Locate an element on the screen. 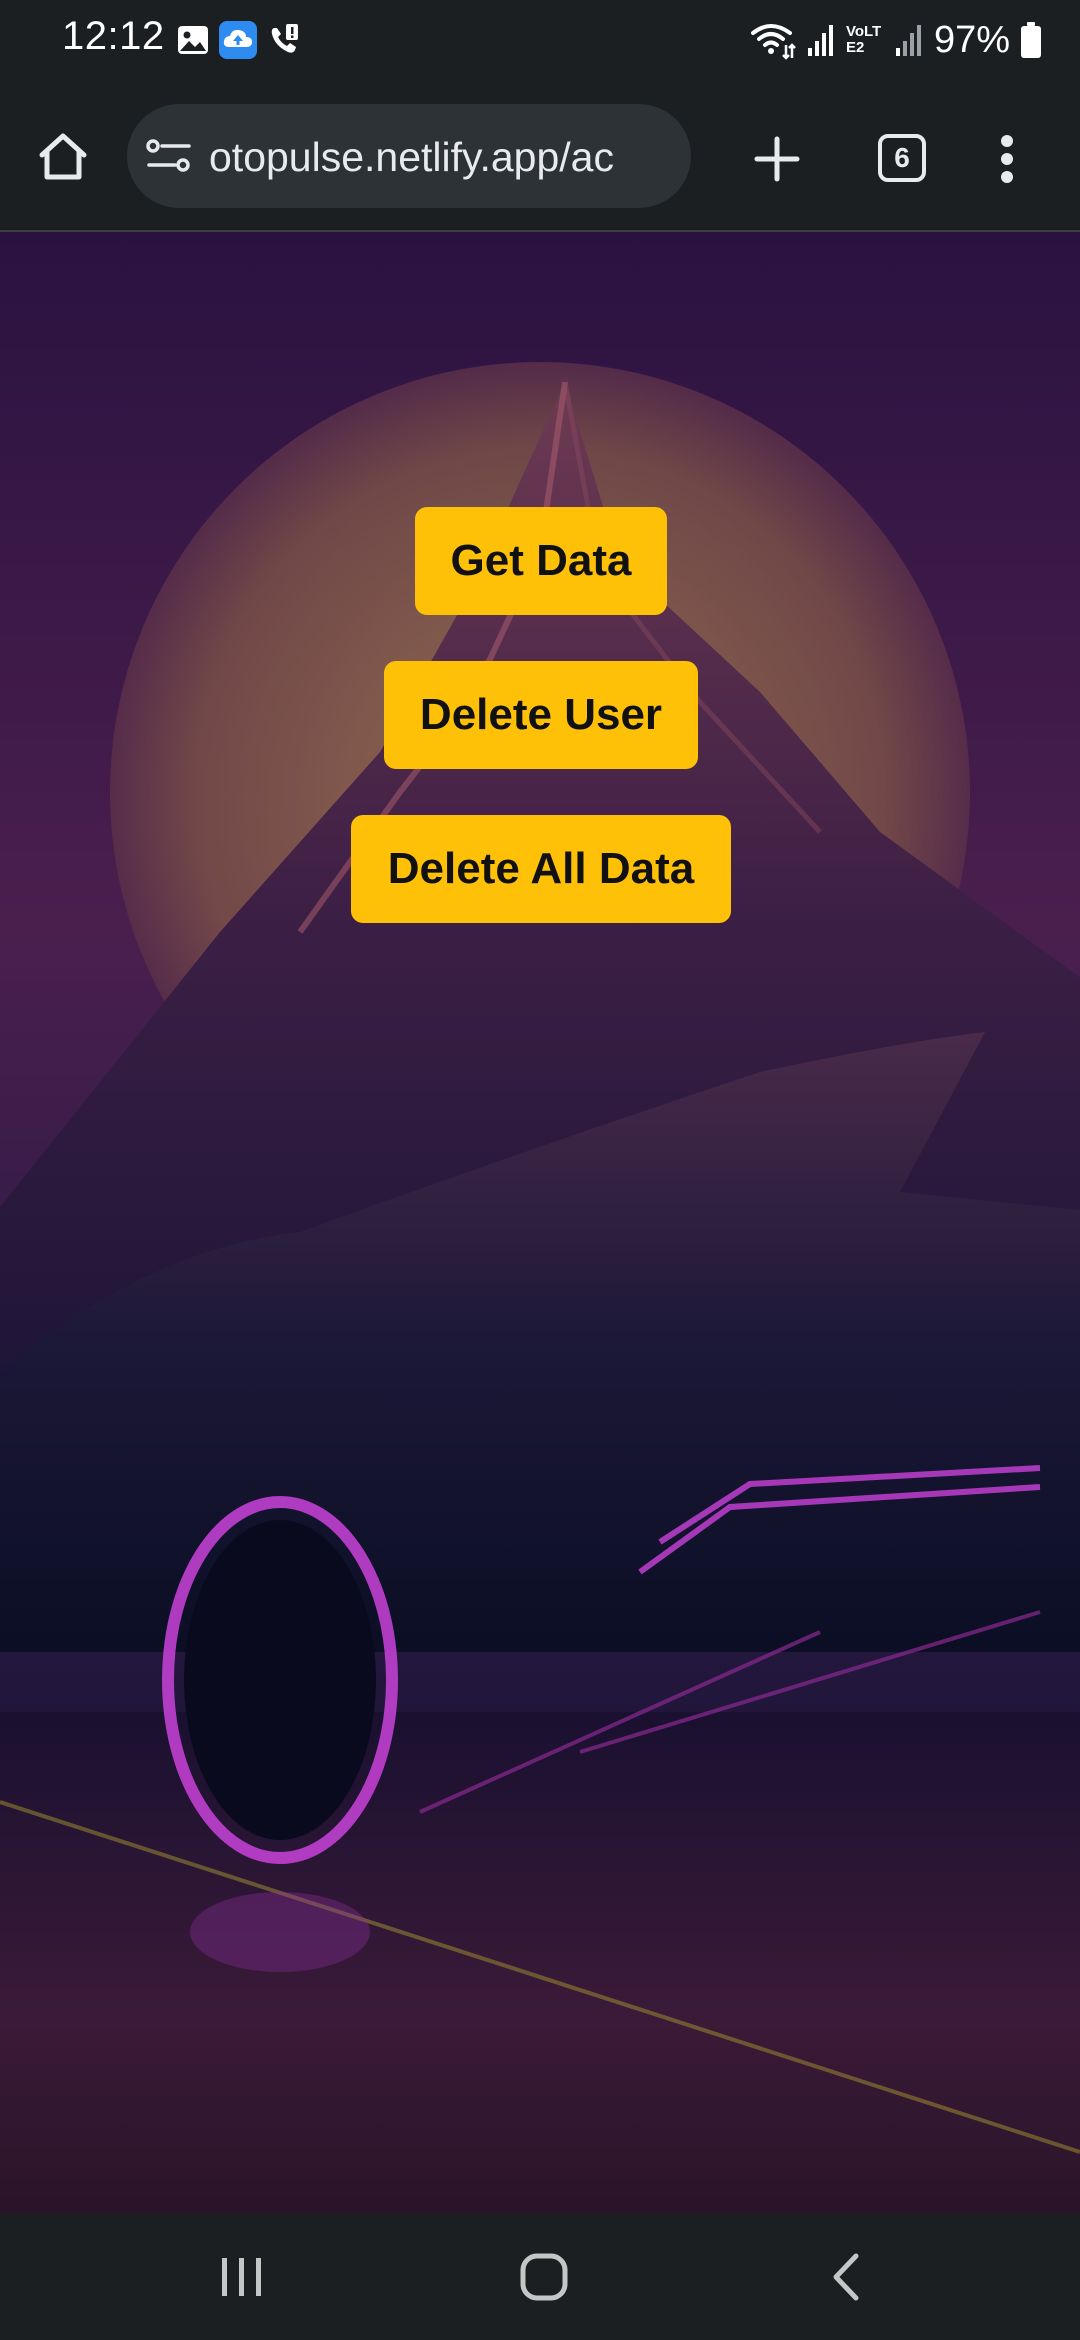 Image resolution: width=1080 pixels, height=2340 pixels. delete-all-data-button: Delete All Data is located at coordinates (541, 869).